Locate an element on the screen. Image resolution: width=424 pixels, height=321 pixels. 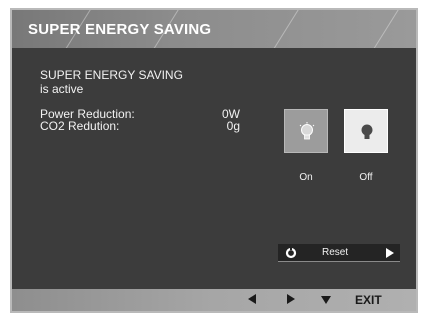
left-key is located at coordinates (252, 299).